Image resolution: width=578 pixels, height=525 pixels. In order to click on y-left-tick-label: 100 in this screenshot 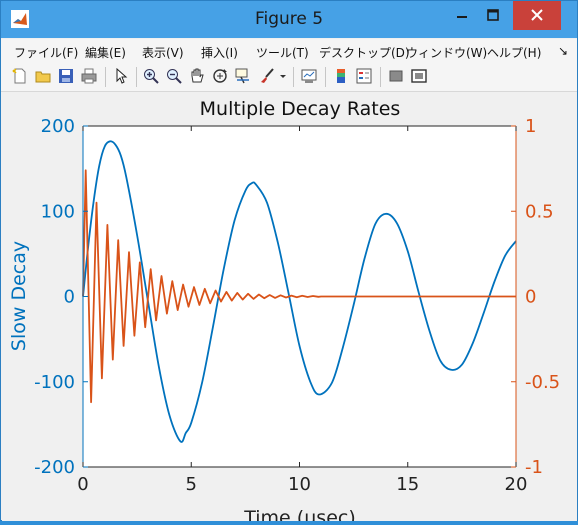, I will do `click(58, 211)`.